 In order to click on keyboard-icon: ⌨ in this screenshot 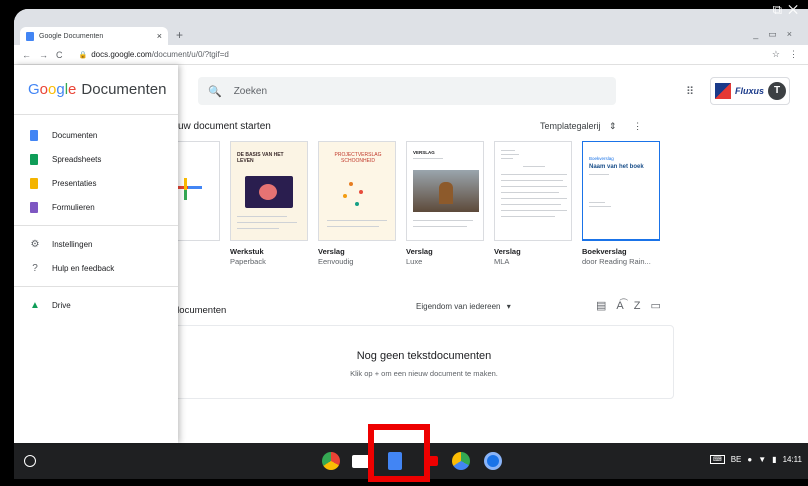, I will do `click(717, 459)`.